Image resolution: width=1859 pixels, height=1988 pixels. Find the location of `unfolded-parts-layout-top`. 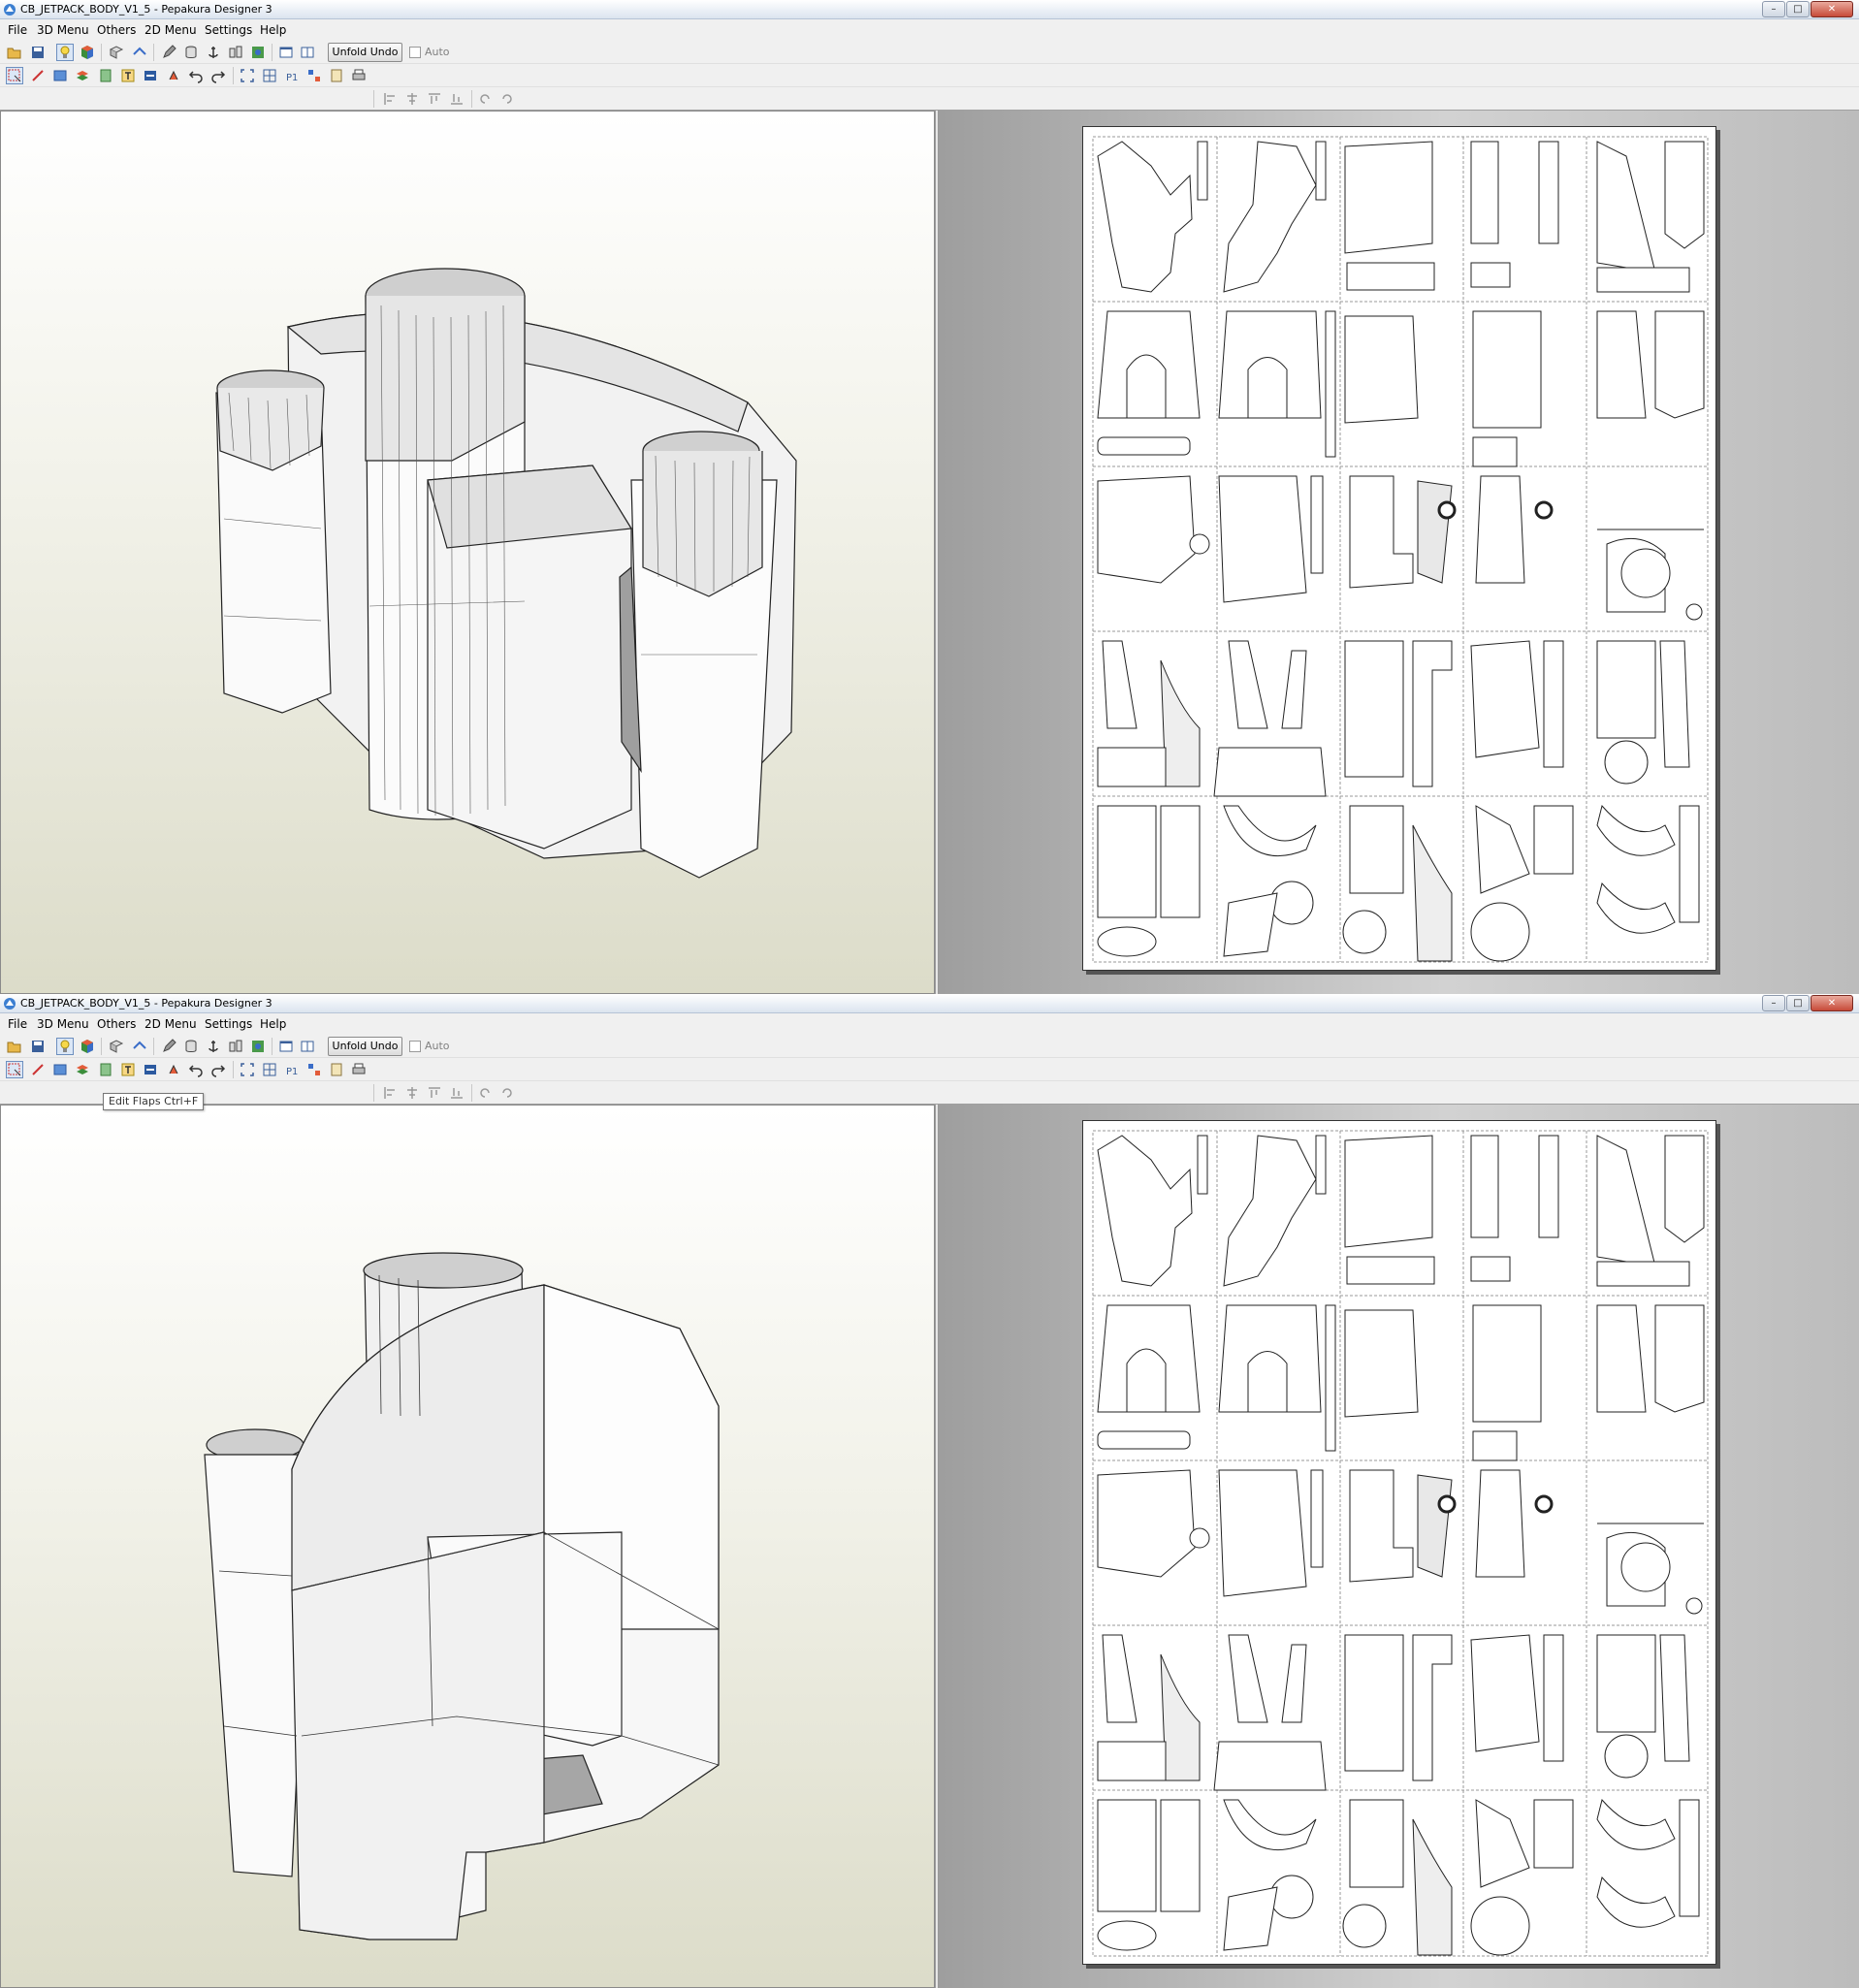

unfolded-parts-layout-top is located at coordinates (1400, 549).